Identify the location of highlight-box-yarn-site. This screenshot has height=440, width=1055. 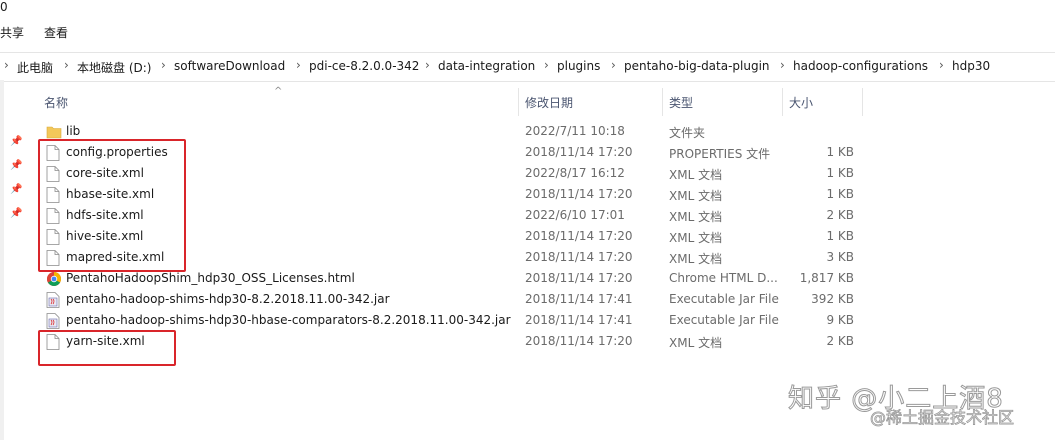
(107, 348).